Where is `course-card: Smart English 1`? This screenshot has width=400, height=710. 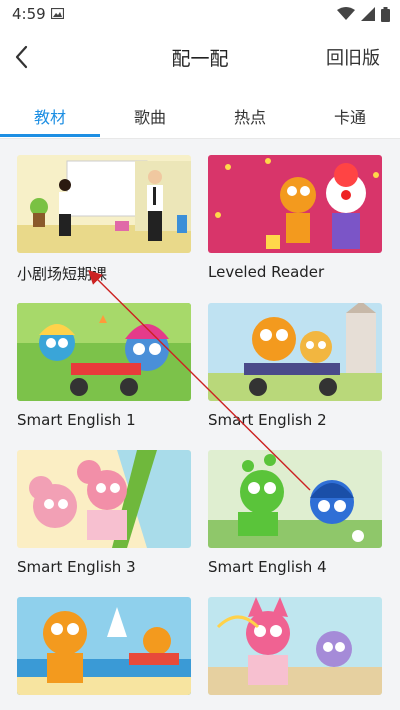 course-card: Smart English 1 is located at coordinates (104, 366).